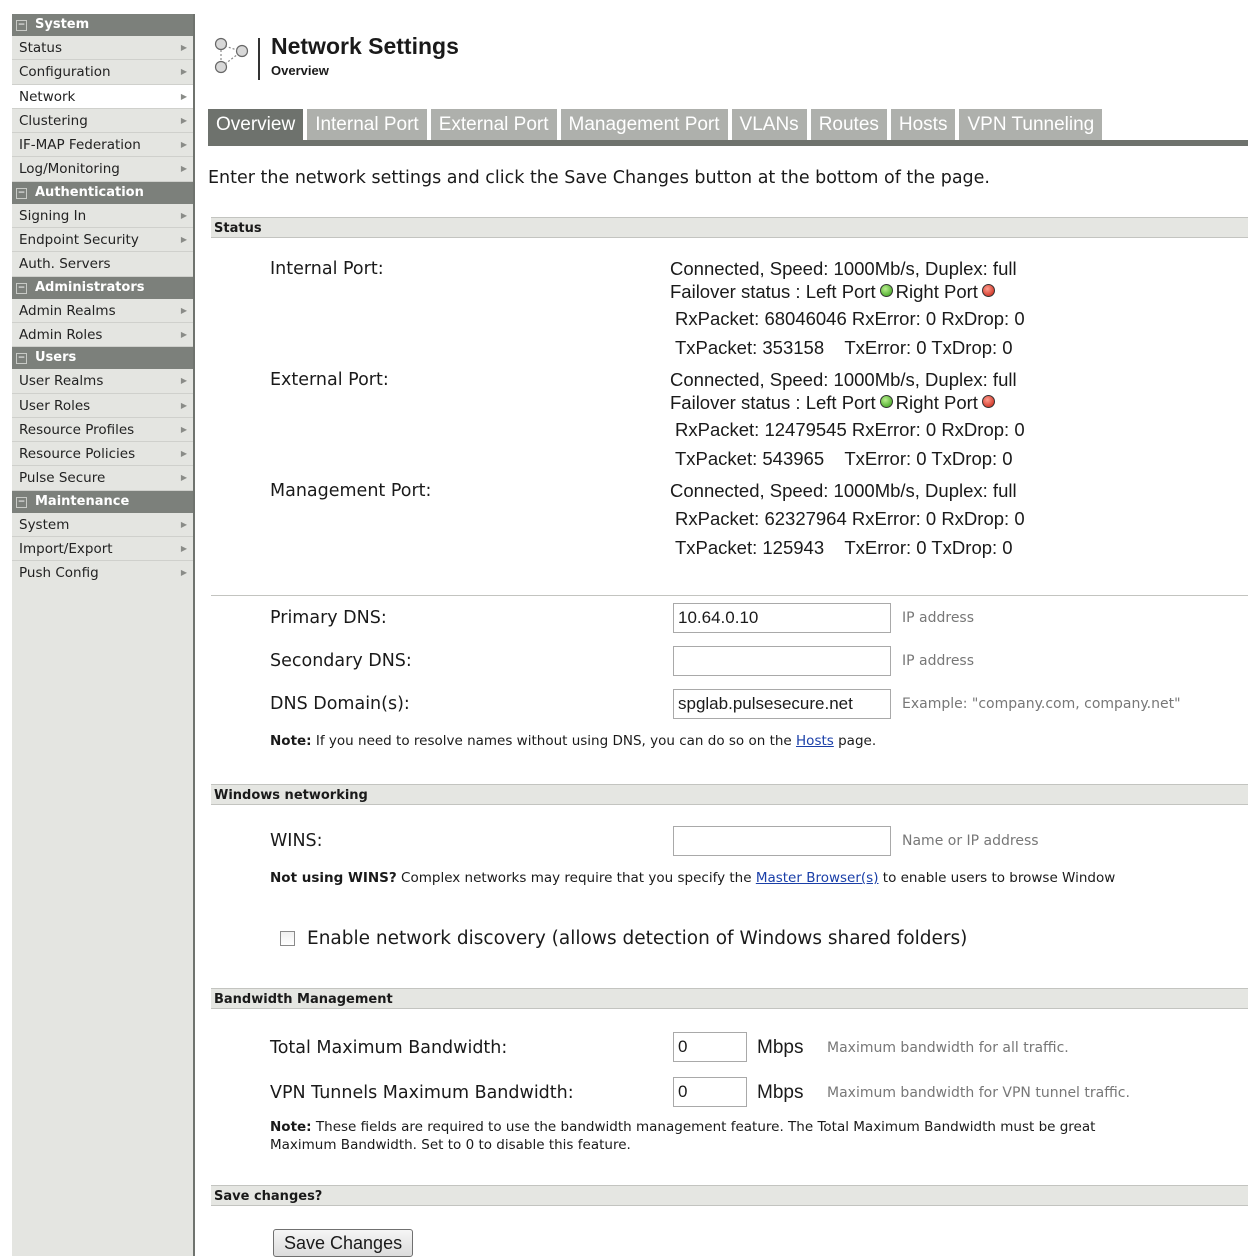 Image resolution: width=1248 pixels, height=1257 pixels. What do you see at coordinates (782, 841) in the screenshot?
I see `wins-input` at bounding box center [782, 841].